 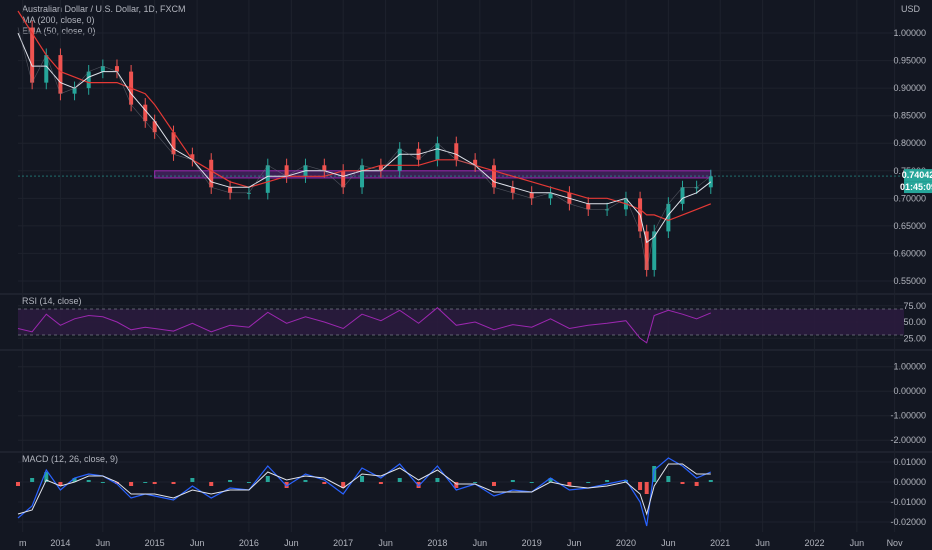 I want to click on y-tick-label: 0.70000, so click(x=909, y=198).